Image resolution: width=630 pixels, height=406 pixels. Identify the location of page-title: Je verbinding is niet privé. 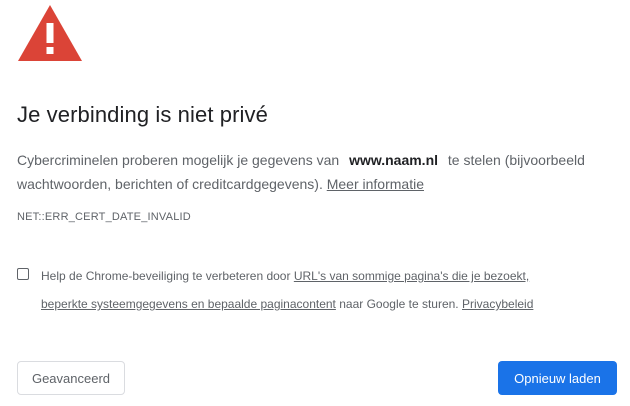
(142, 114).